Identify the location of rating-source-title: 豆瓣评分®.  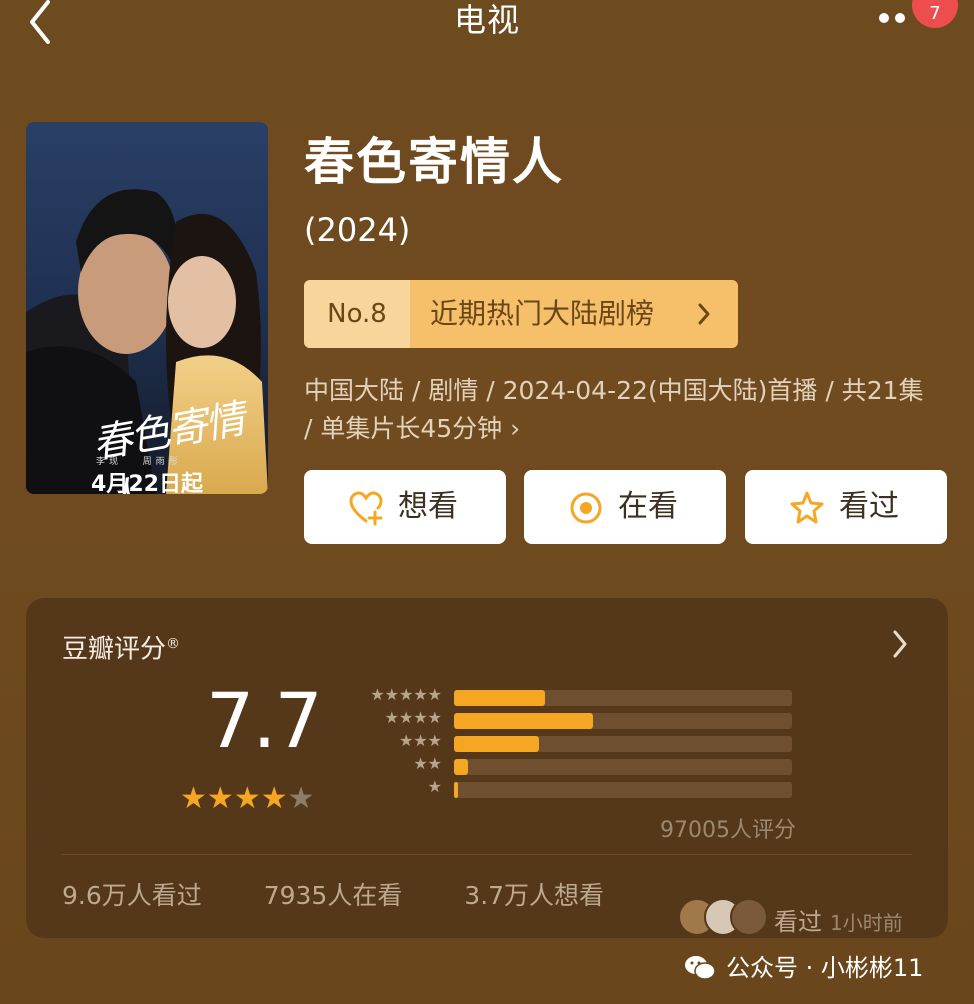
(121, 649).